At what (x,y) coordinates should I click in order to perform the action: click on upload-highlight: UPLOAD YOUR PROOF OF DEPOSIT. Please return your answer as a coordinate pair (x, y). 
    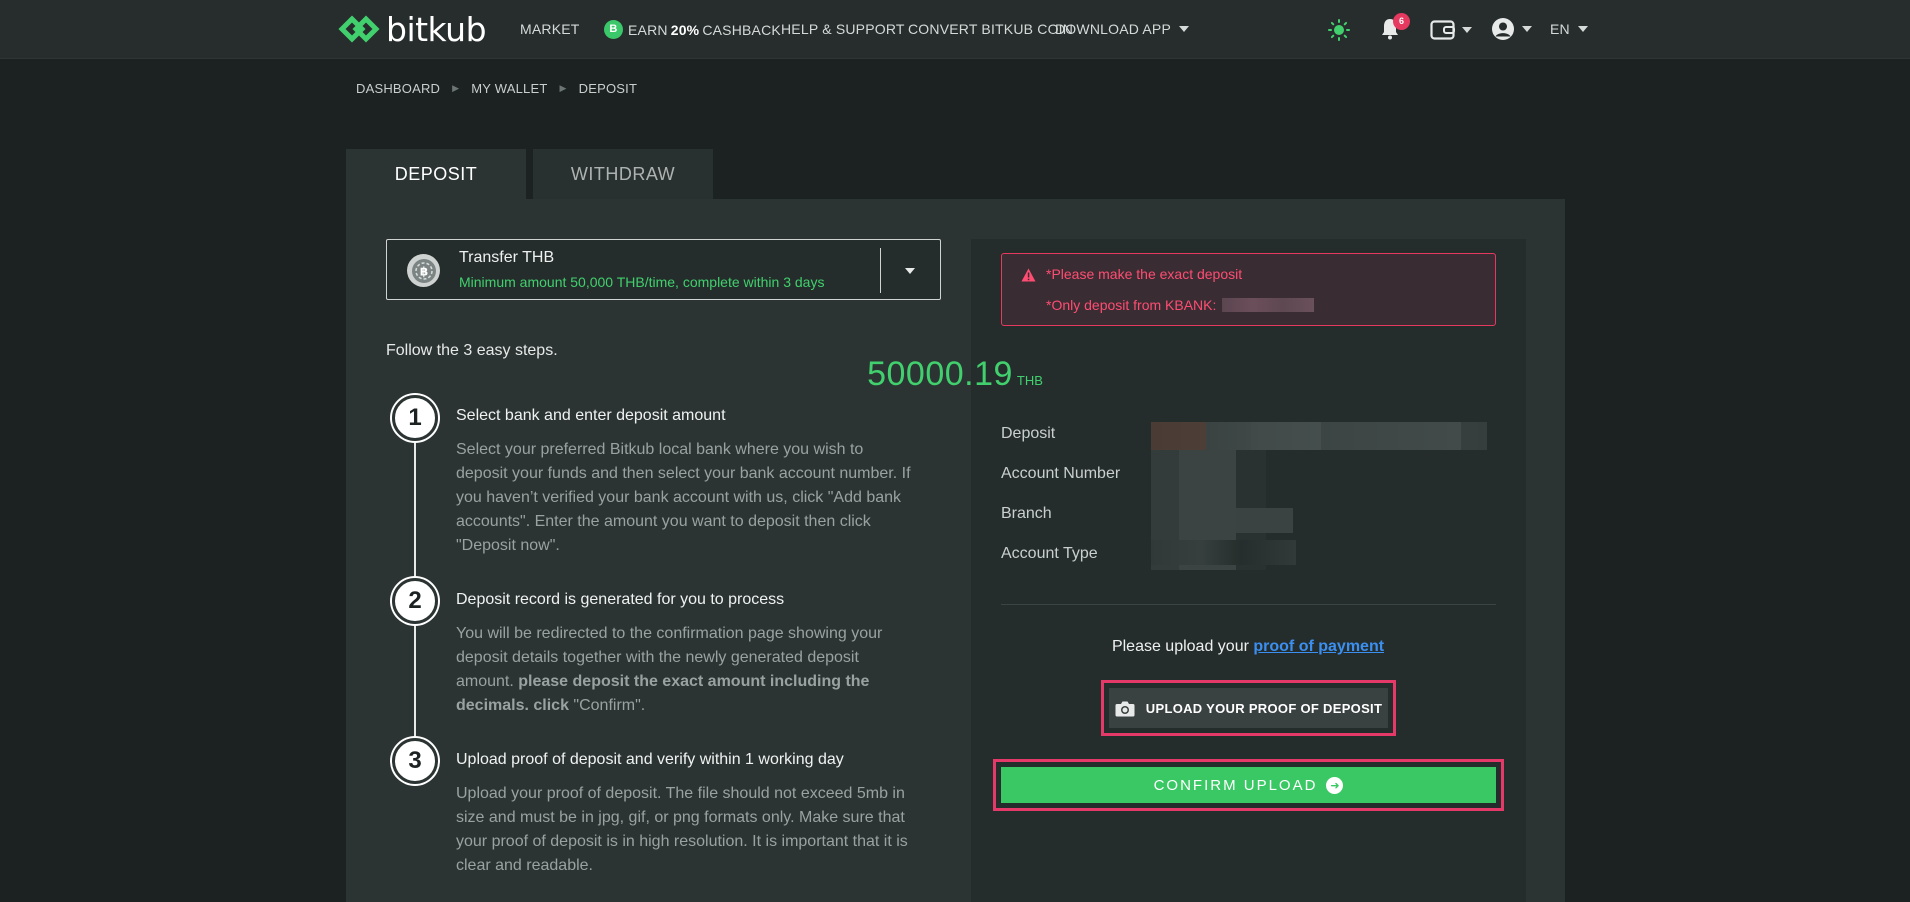
    Looking at the image, I should click on (1248, 708).